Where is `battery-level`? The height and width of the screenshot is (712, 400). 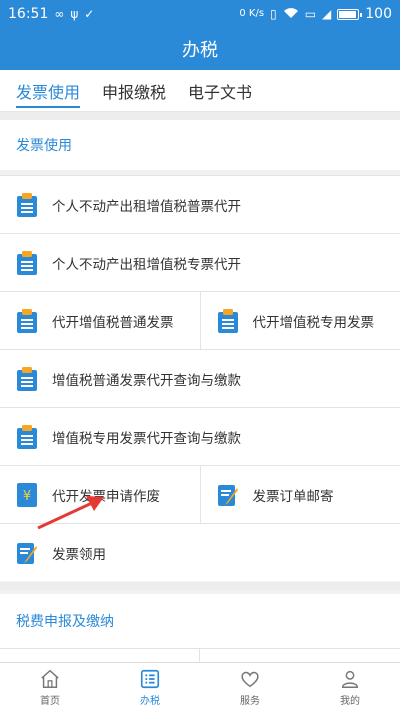
battery-level is located at coordinates (348, 14).